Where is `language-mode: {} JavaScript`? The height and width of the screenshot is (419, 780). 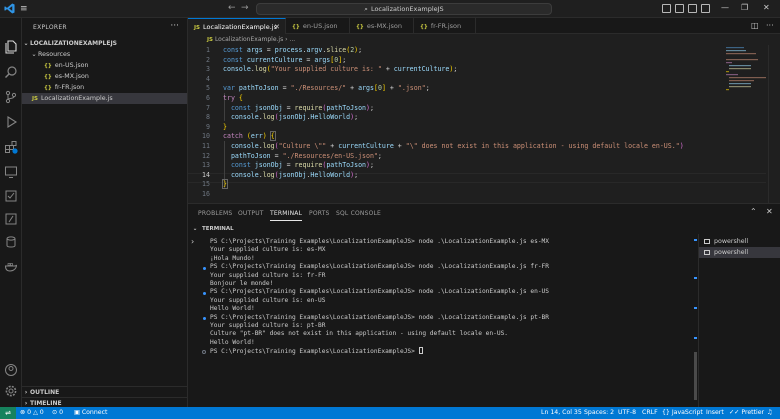 language-mode: {} JavaScript is located at coordinates (682, 413).